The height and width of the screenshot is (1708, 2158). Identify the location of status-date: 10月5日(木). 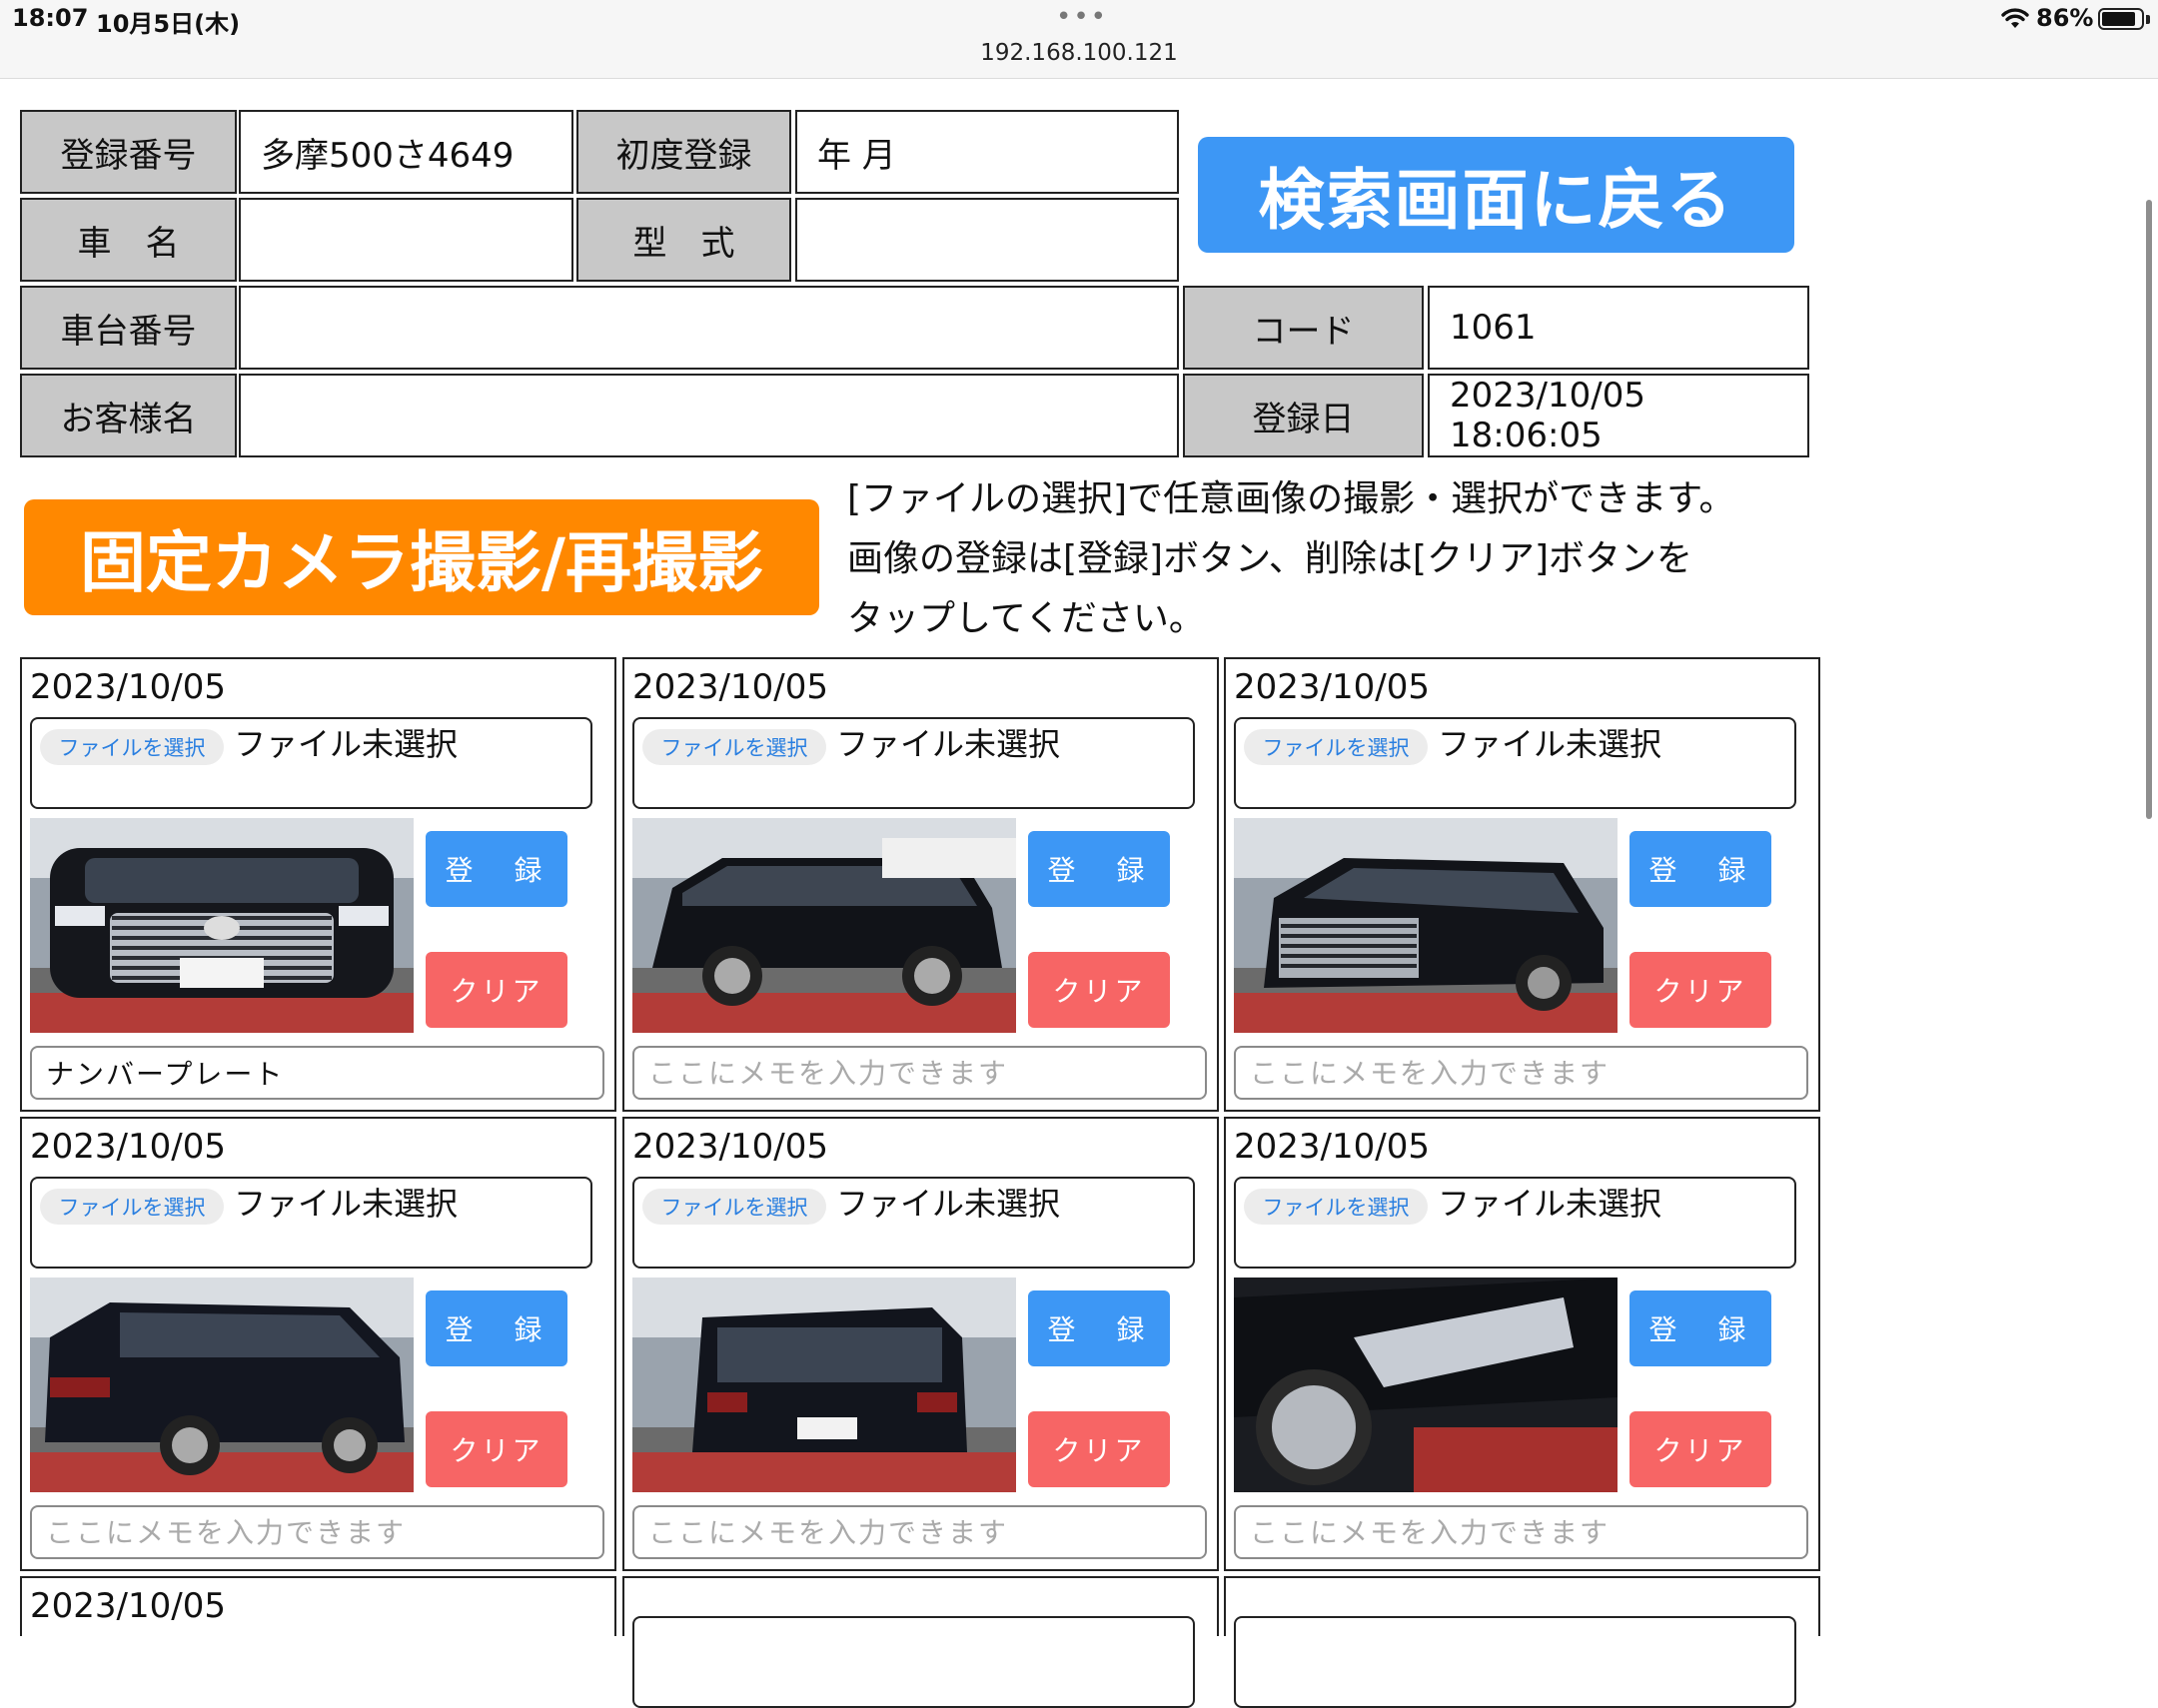
(168, 24).